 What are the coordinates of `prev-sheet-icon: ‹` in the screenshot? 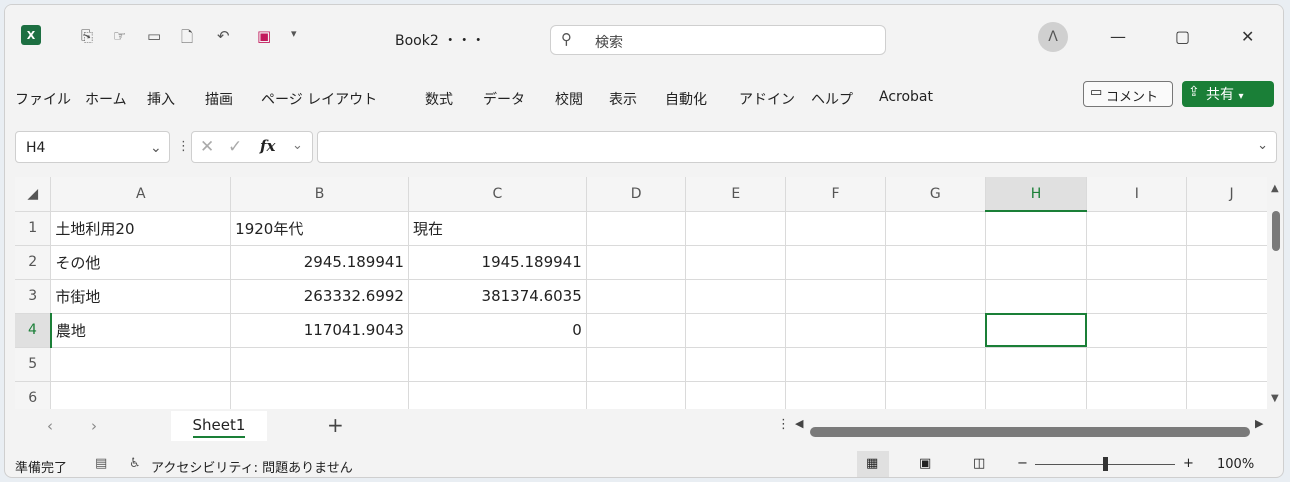 It's located at (50, 426).